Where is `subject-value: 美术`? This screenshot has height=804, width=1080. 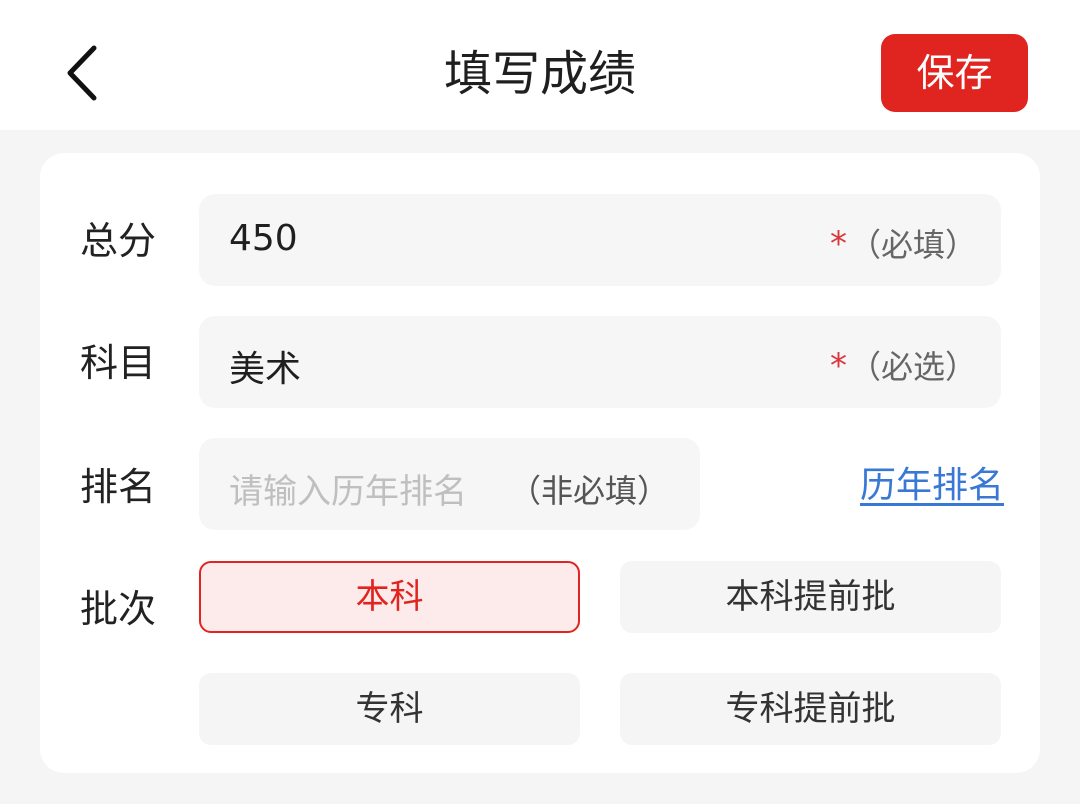 subject-value: 美术 is located at coordinates (265, 369).